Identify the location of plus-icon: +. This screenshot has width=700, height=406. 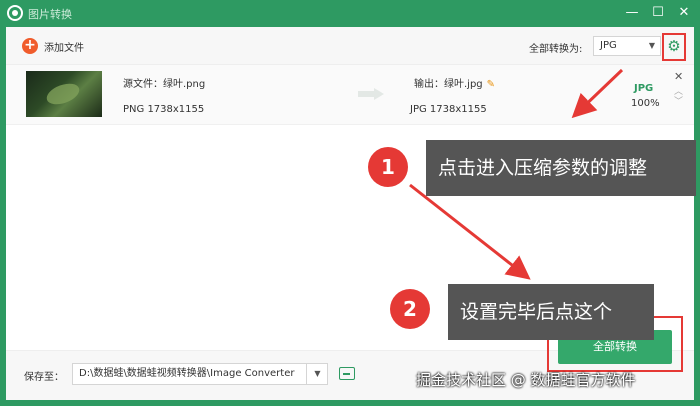
(30, 46).